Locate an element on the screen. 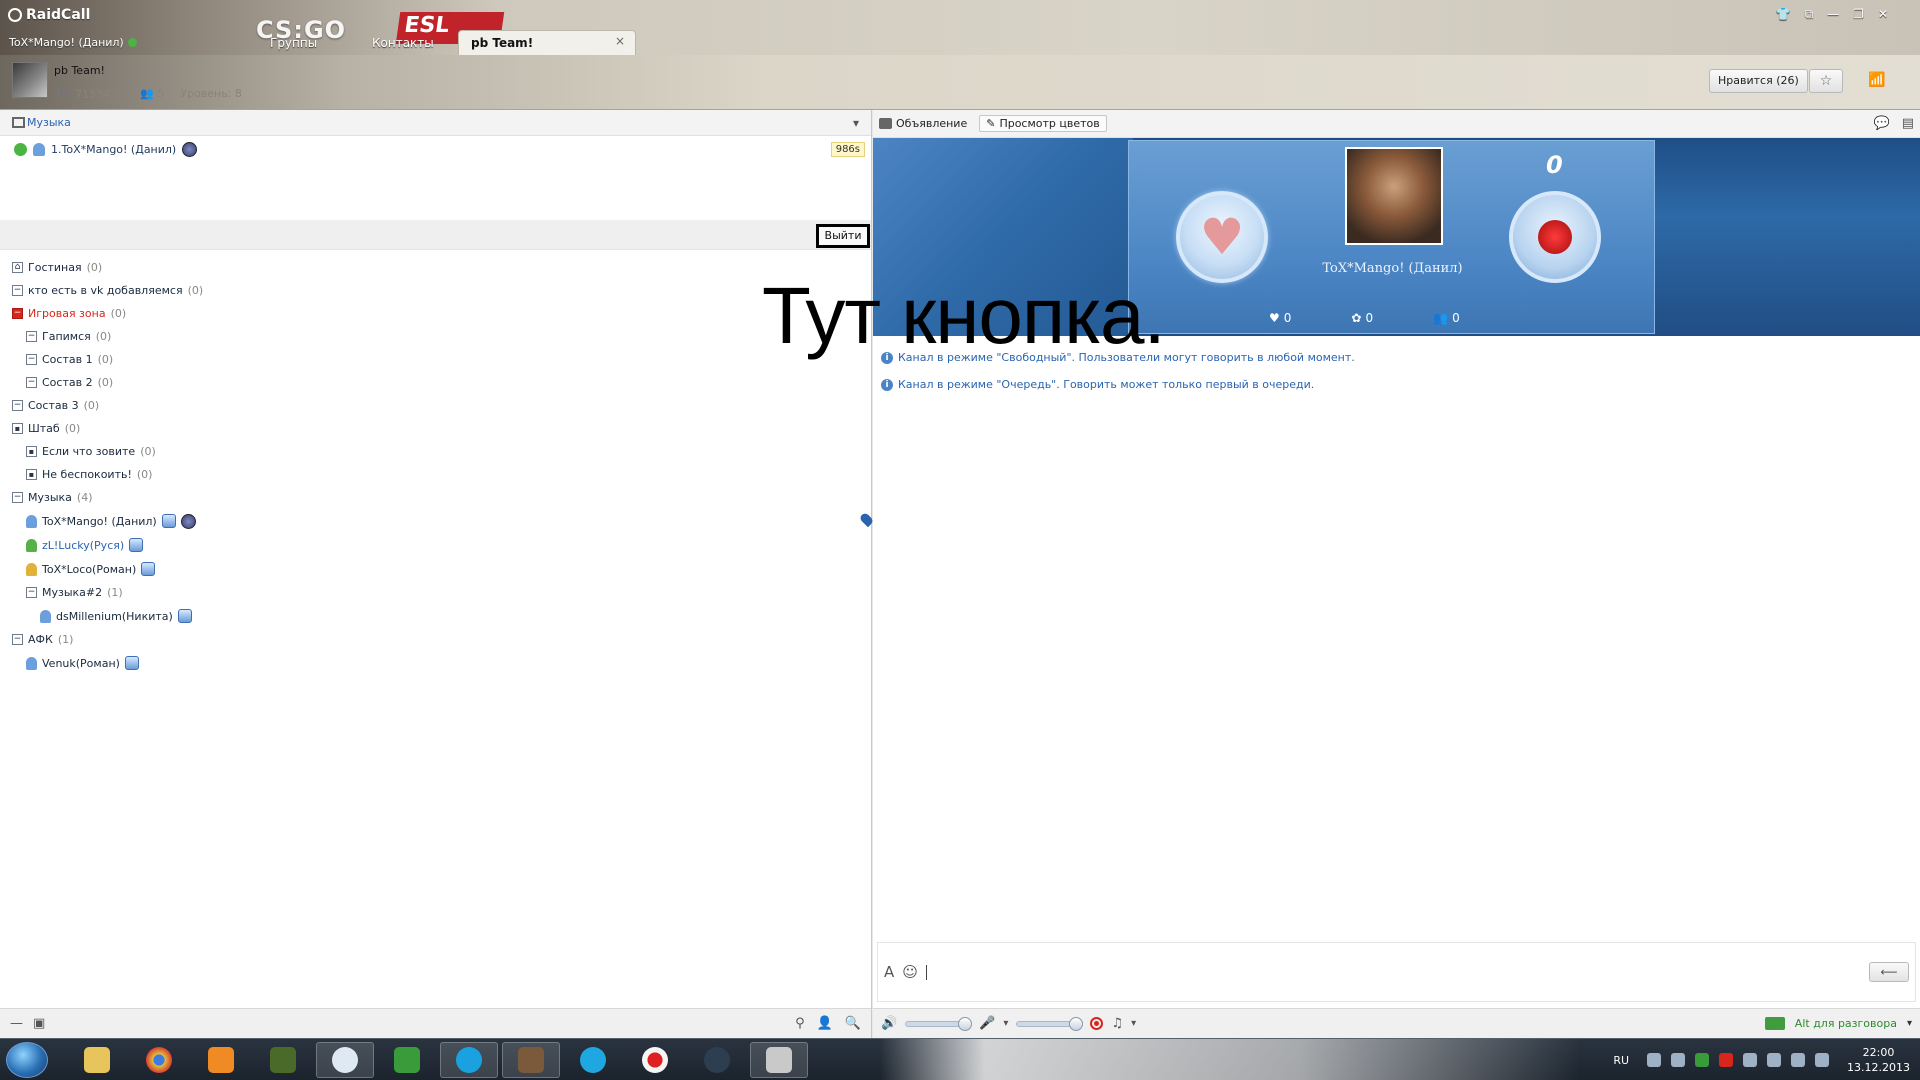 This screenshot has height=1080, width=1920. location-pin-icon is located at coordinates (866, 519).